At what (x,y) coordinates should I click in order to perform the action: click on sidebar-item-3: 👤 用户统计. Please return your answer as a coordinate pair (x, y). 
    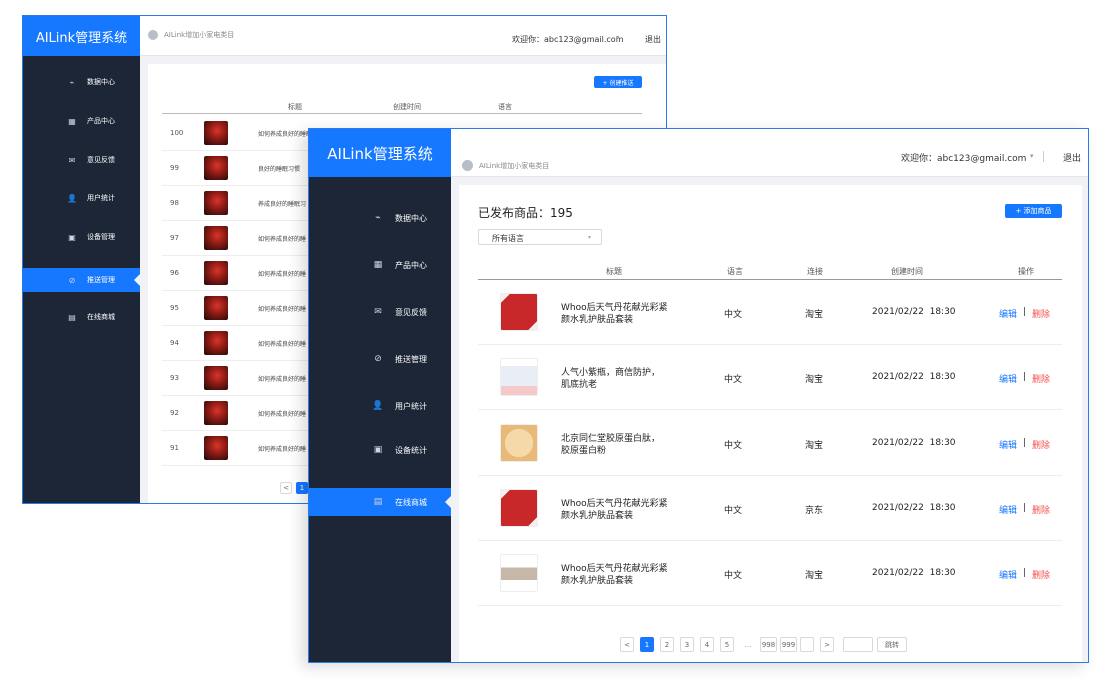
    Looking at the image, I should click on (81, 198).